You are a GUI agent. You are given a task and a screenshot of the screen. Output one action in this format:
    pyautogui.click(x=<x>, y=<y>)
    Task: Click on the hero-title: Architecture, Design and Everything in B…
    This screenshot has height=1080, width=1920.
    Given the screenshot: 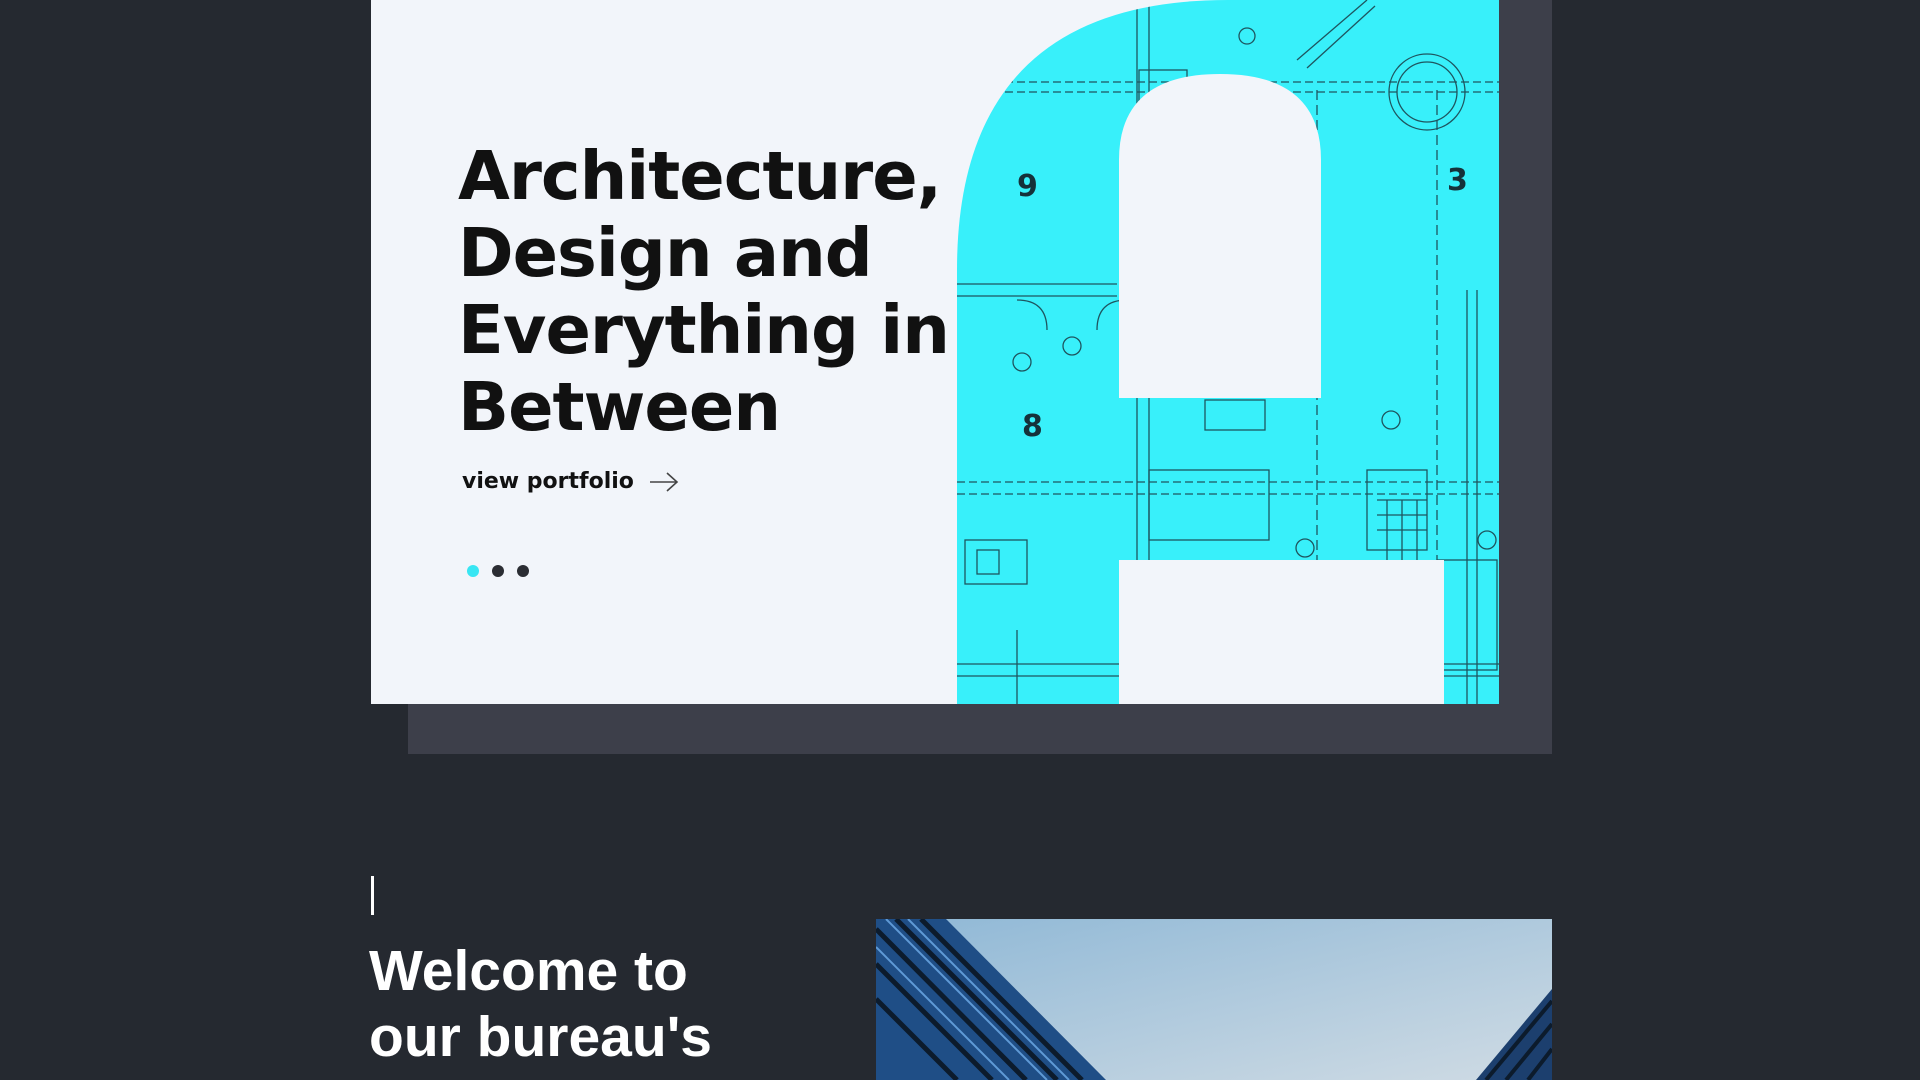 What is the action you would take?
    pyautogui.click(x=704, y=291)
    